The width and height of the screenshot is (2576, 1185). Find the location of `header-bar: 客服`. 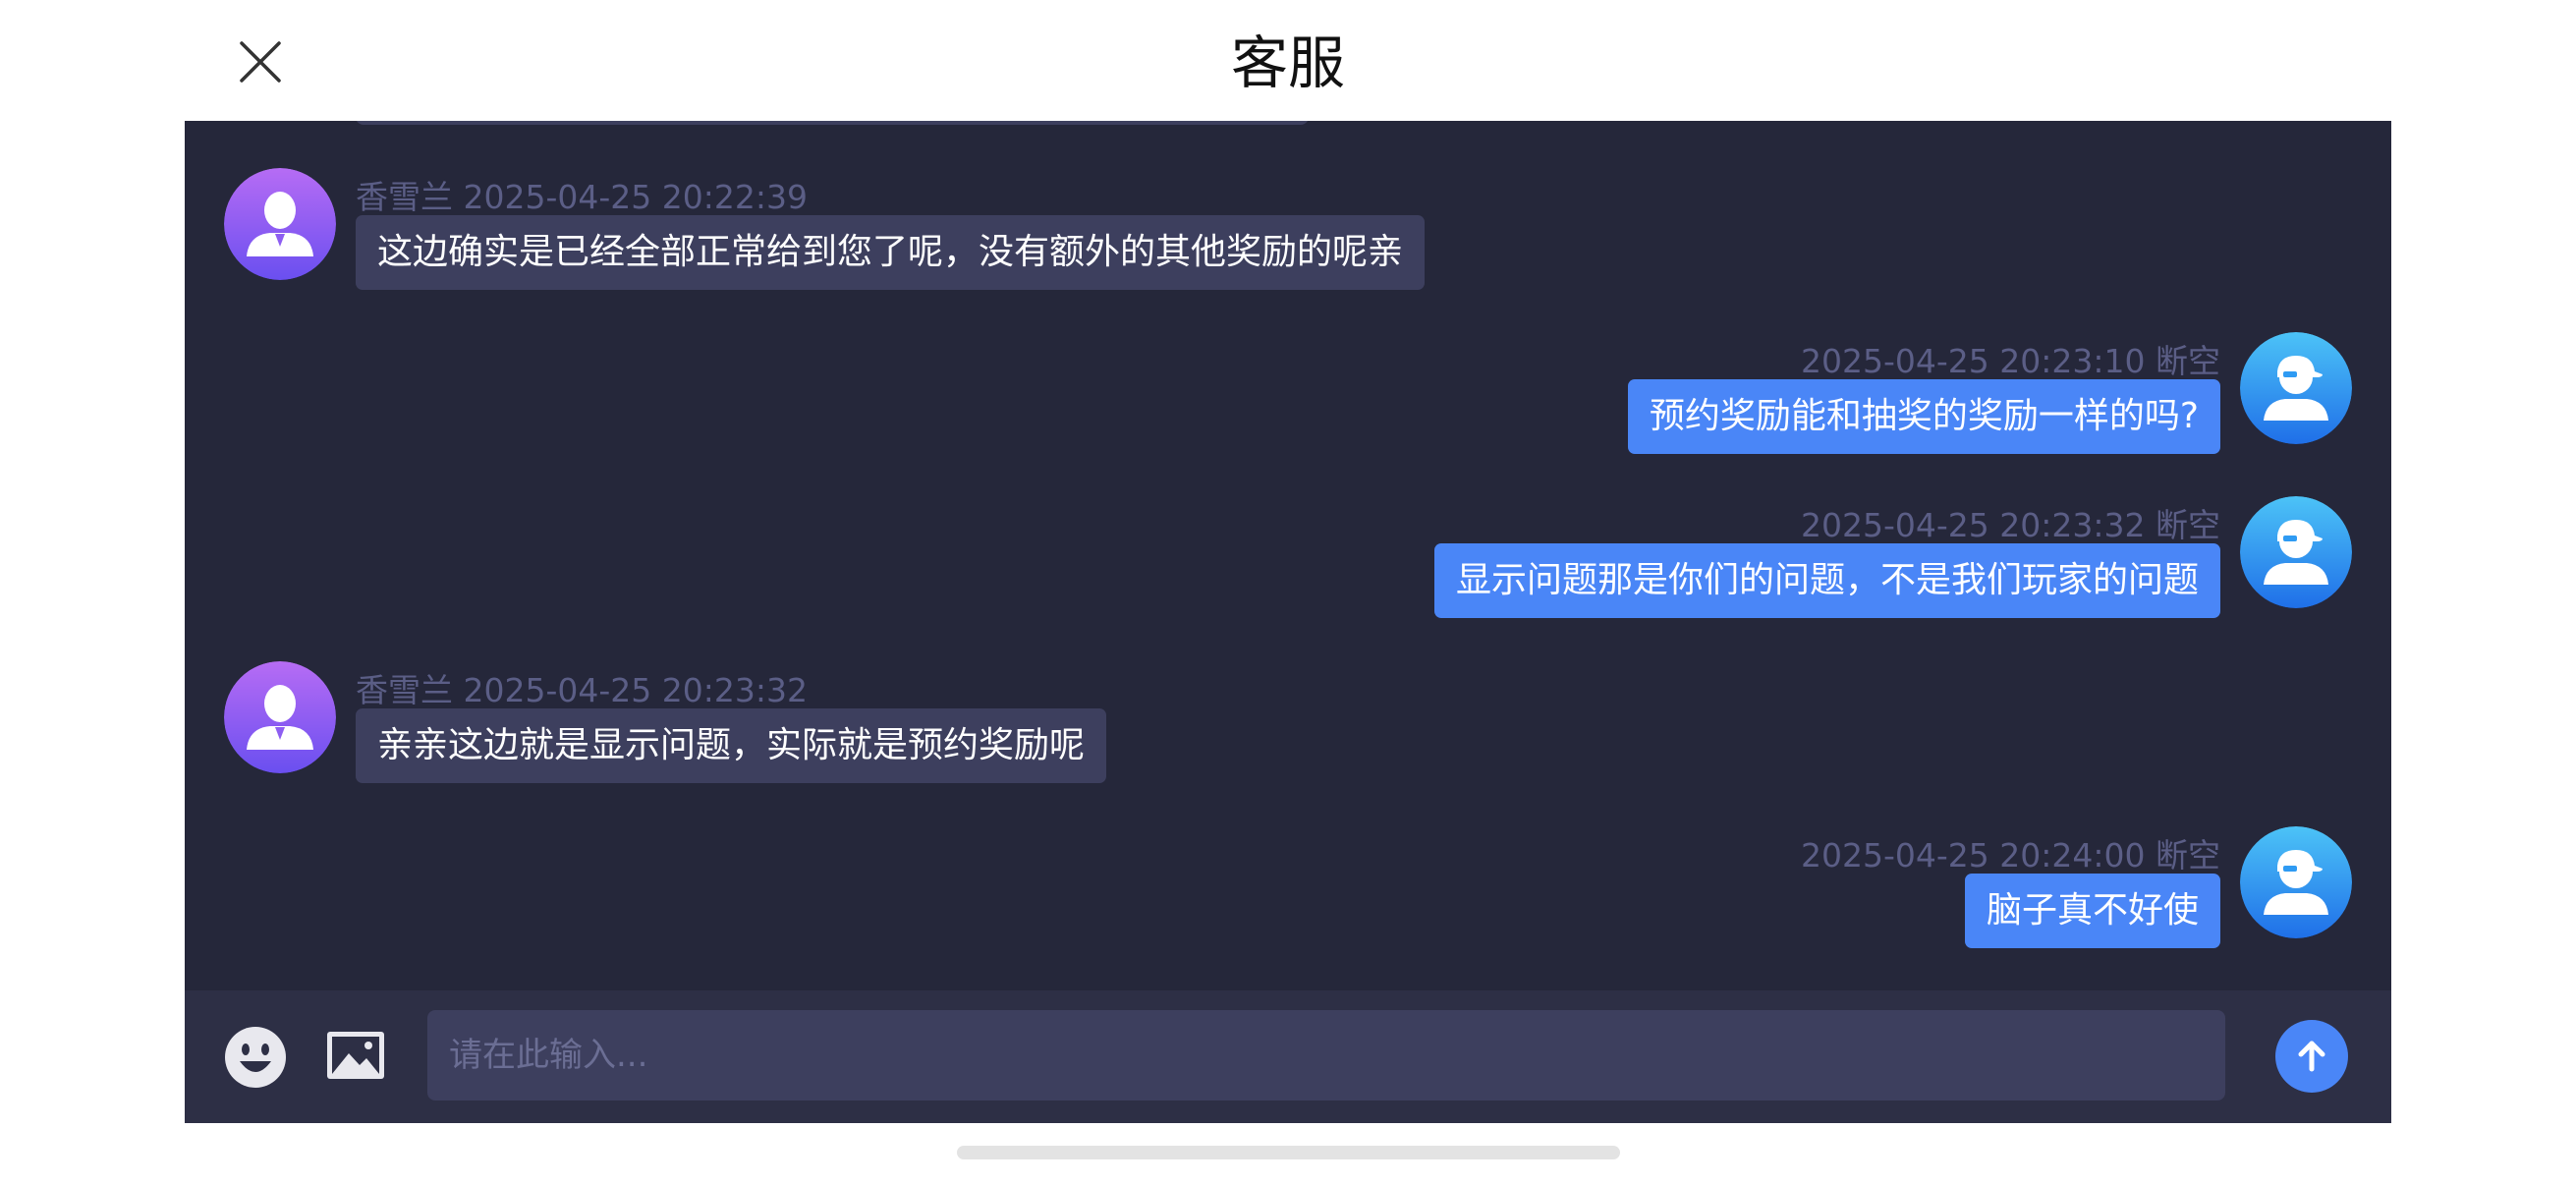

header-bar: 客服 is located at coordinates (1288, 61).